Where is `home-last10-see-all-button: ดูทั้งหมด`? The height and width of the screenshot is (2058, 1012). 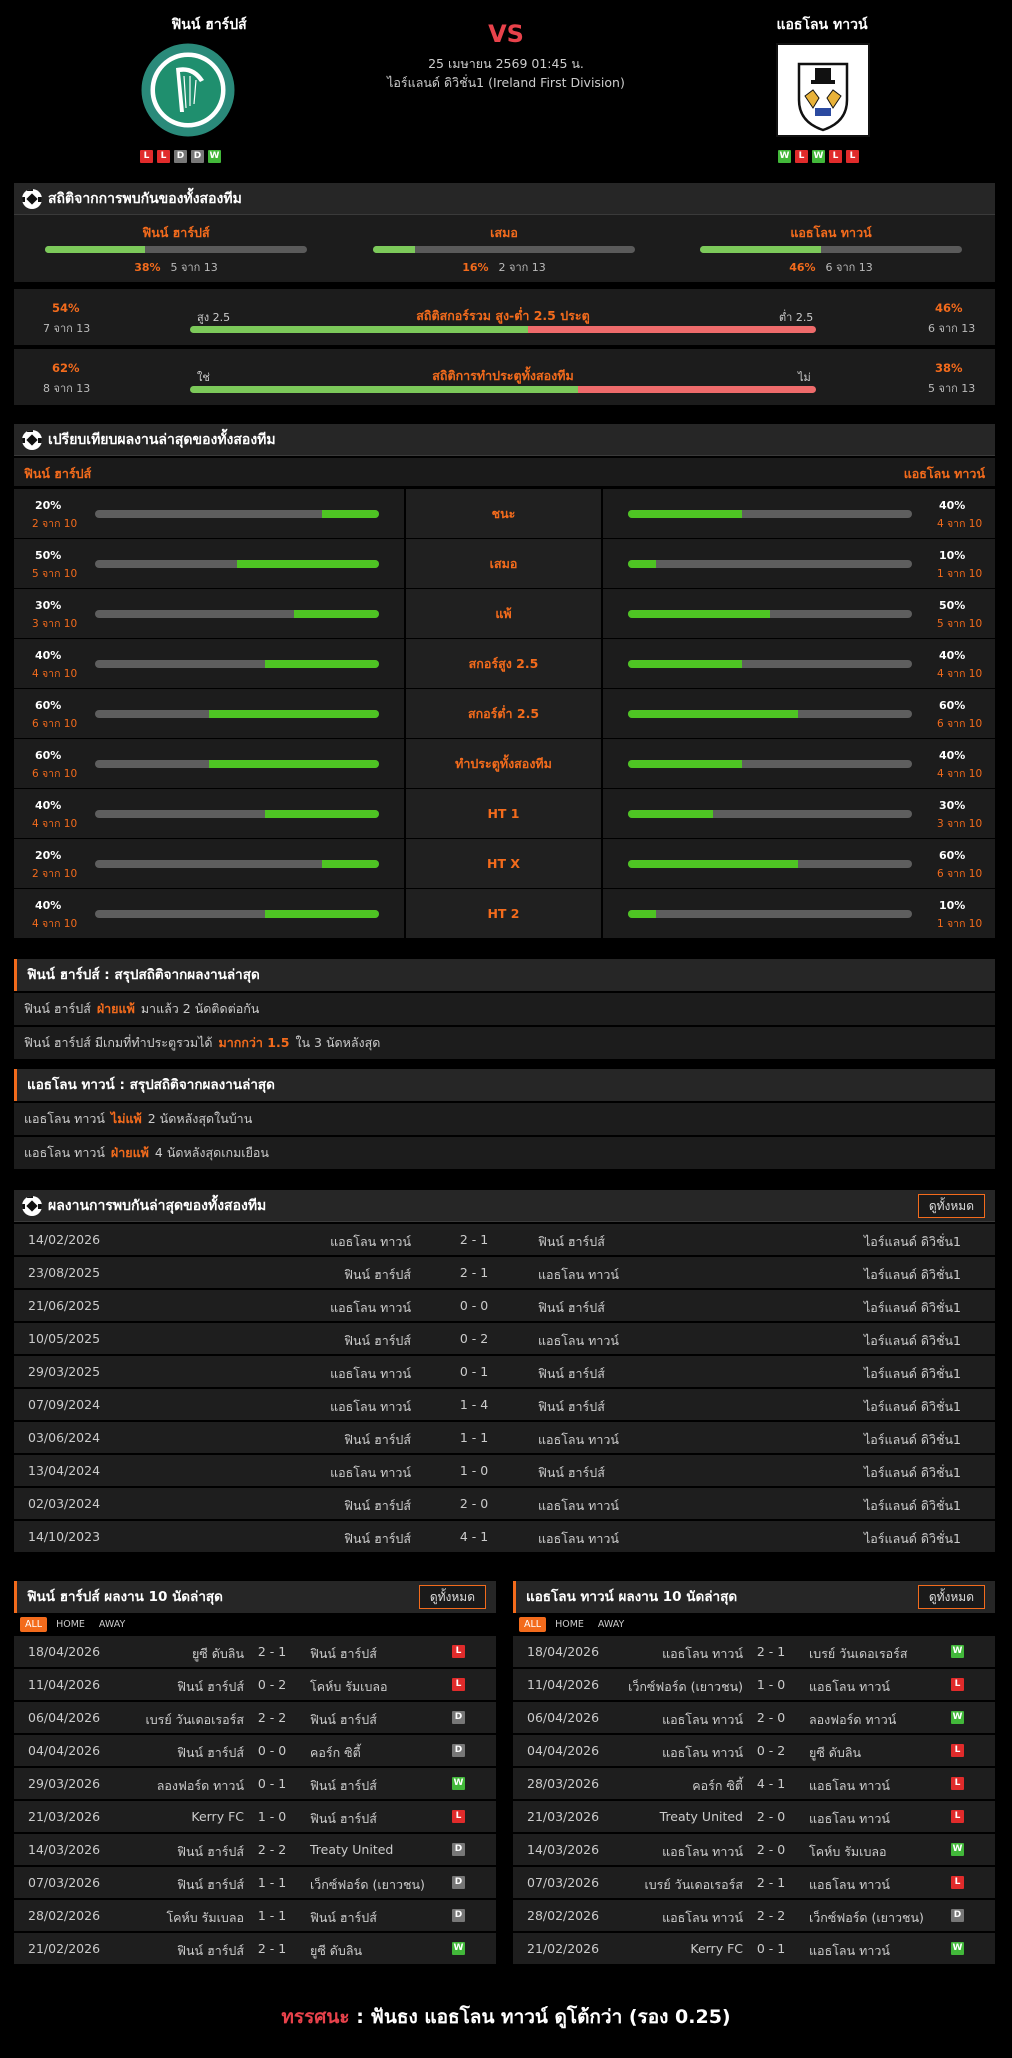 home-last10-see-all-button: ดูทั้งหมด is located at coordinates (452, 1597).